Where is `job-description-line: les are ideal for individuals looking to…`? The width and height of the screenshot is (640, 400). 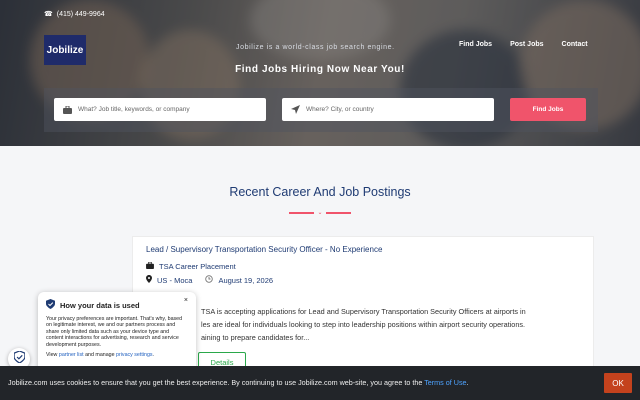
job-description-line: les are ideal for individuals looking to… is located at coordinates (363, 324).